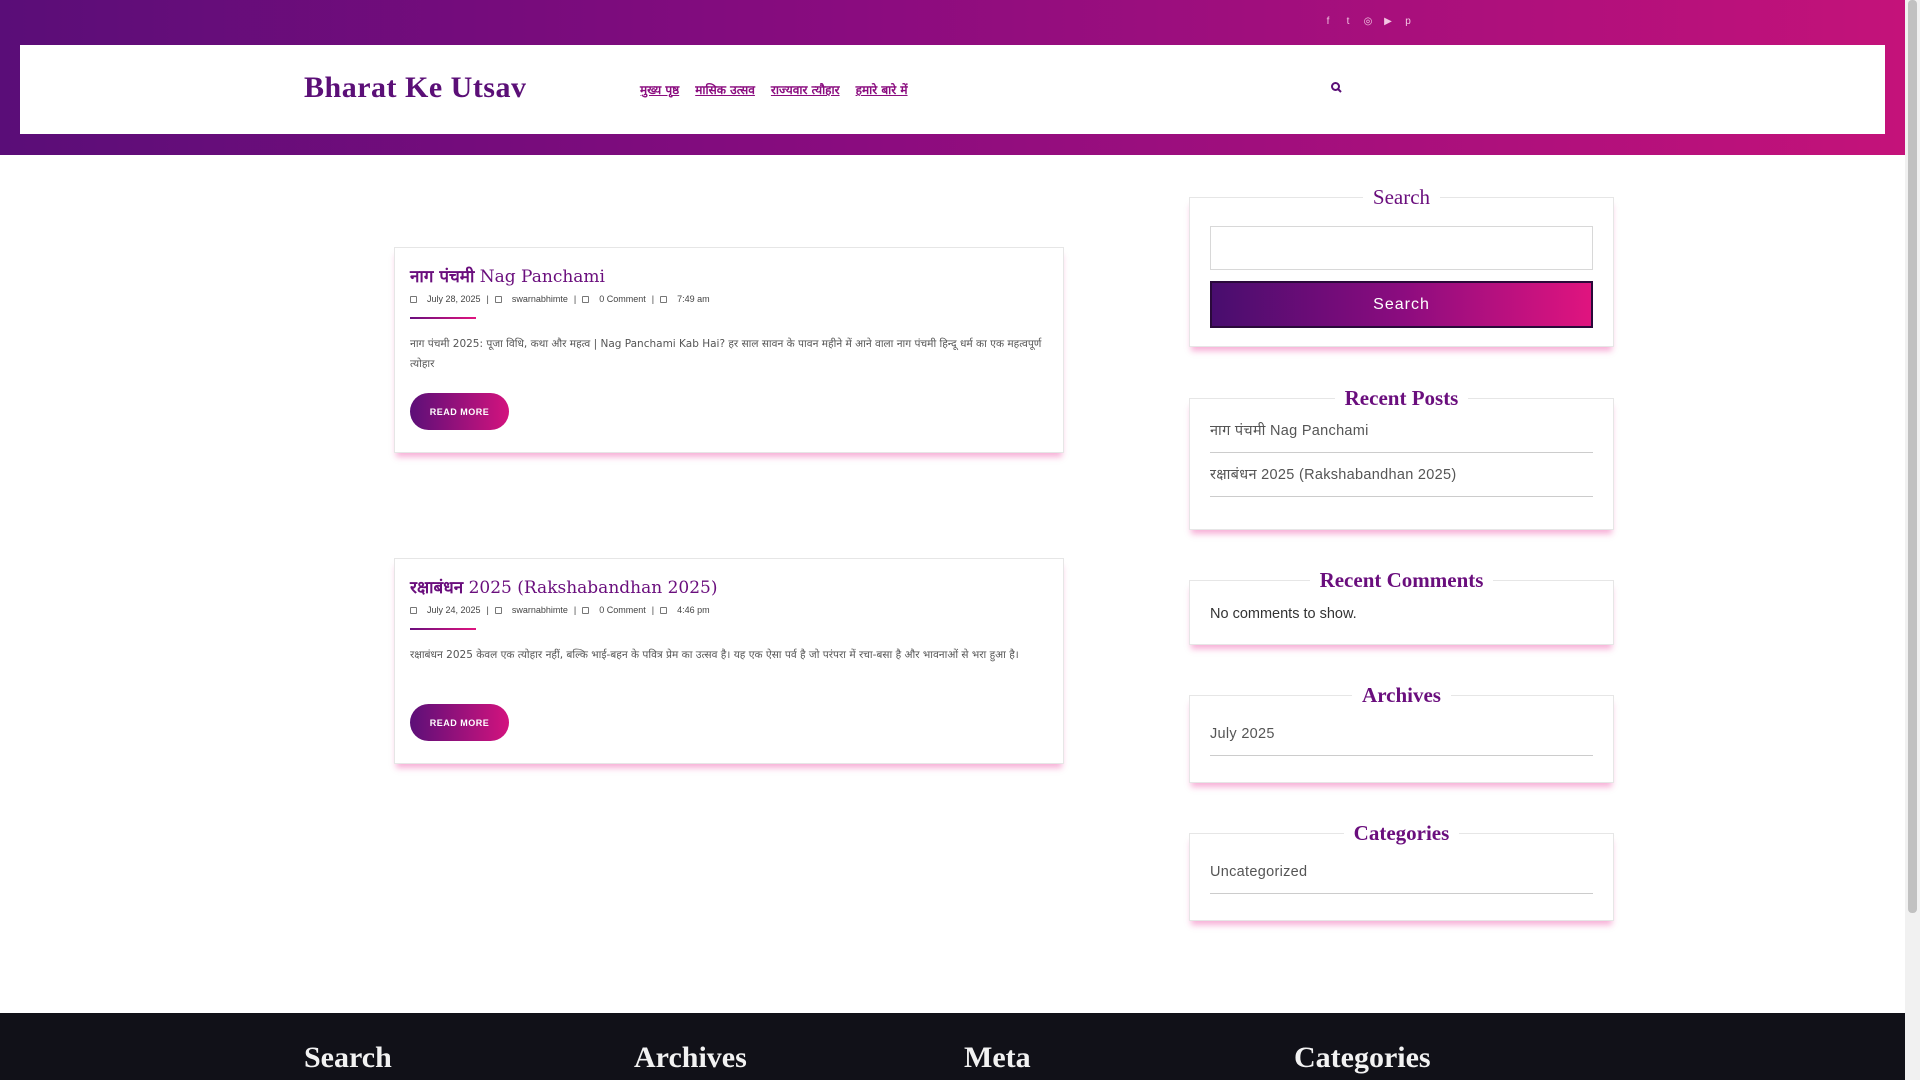 The image size is (1920, 1080). Describe the element at coordinates (1283, 614) in the screenshot. I see `no-comments-text: No comments to show.` at that location.